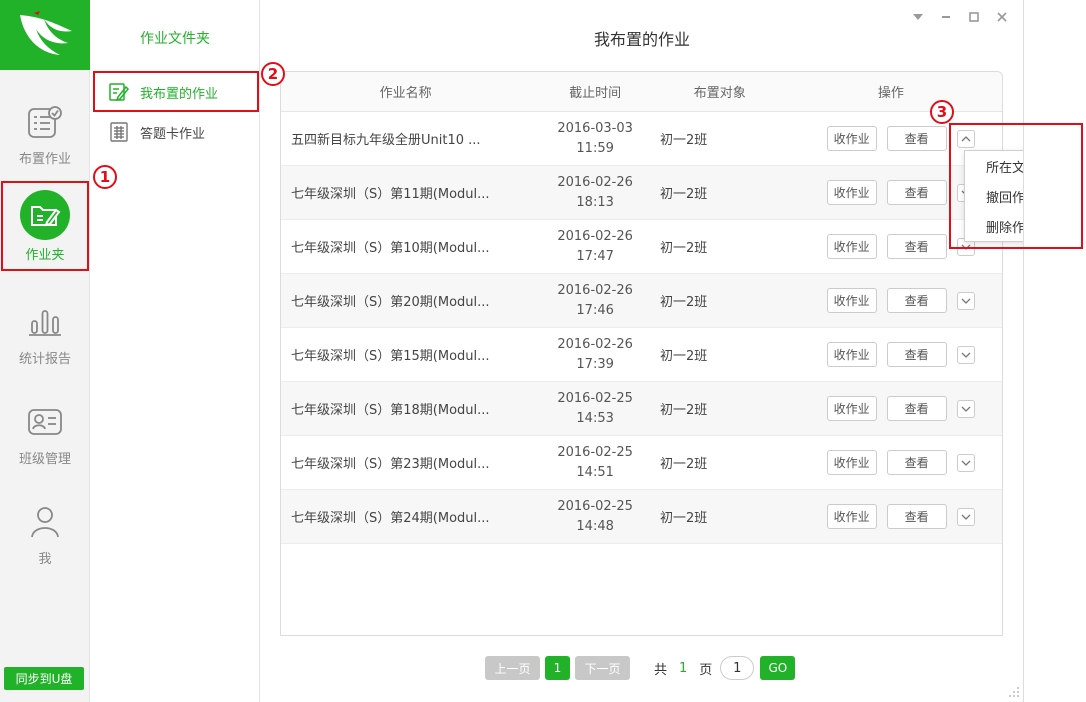  What do you see at coordinates (44, 678) in the screenshot?
I see `sync-to-usb-button: 同步到U盘` at bounding box center [44, 678].